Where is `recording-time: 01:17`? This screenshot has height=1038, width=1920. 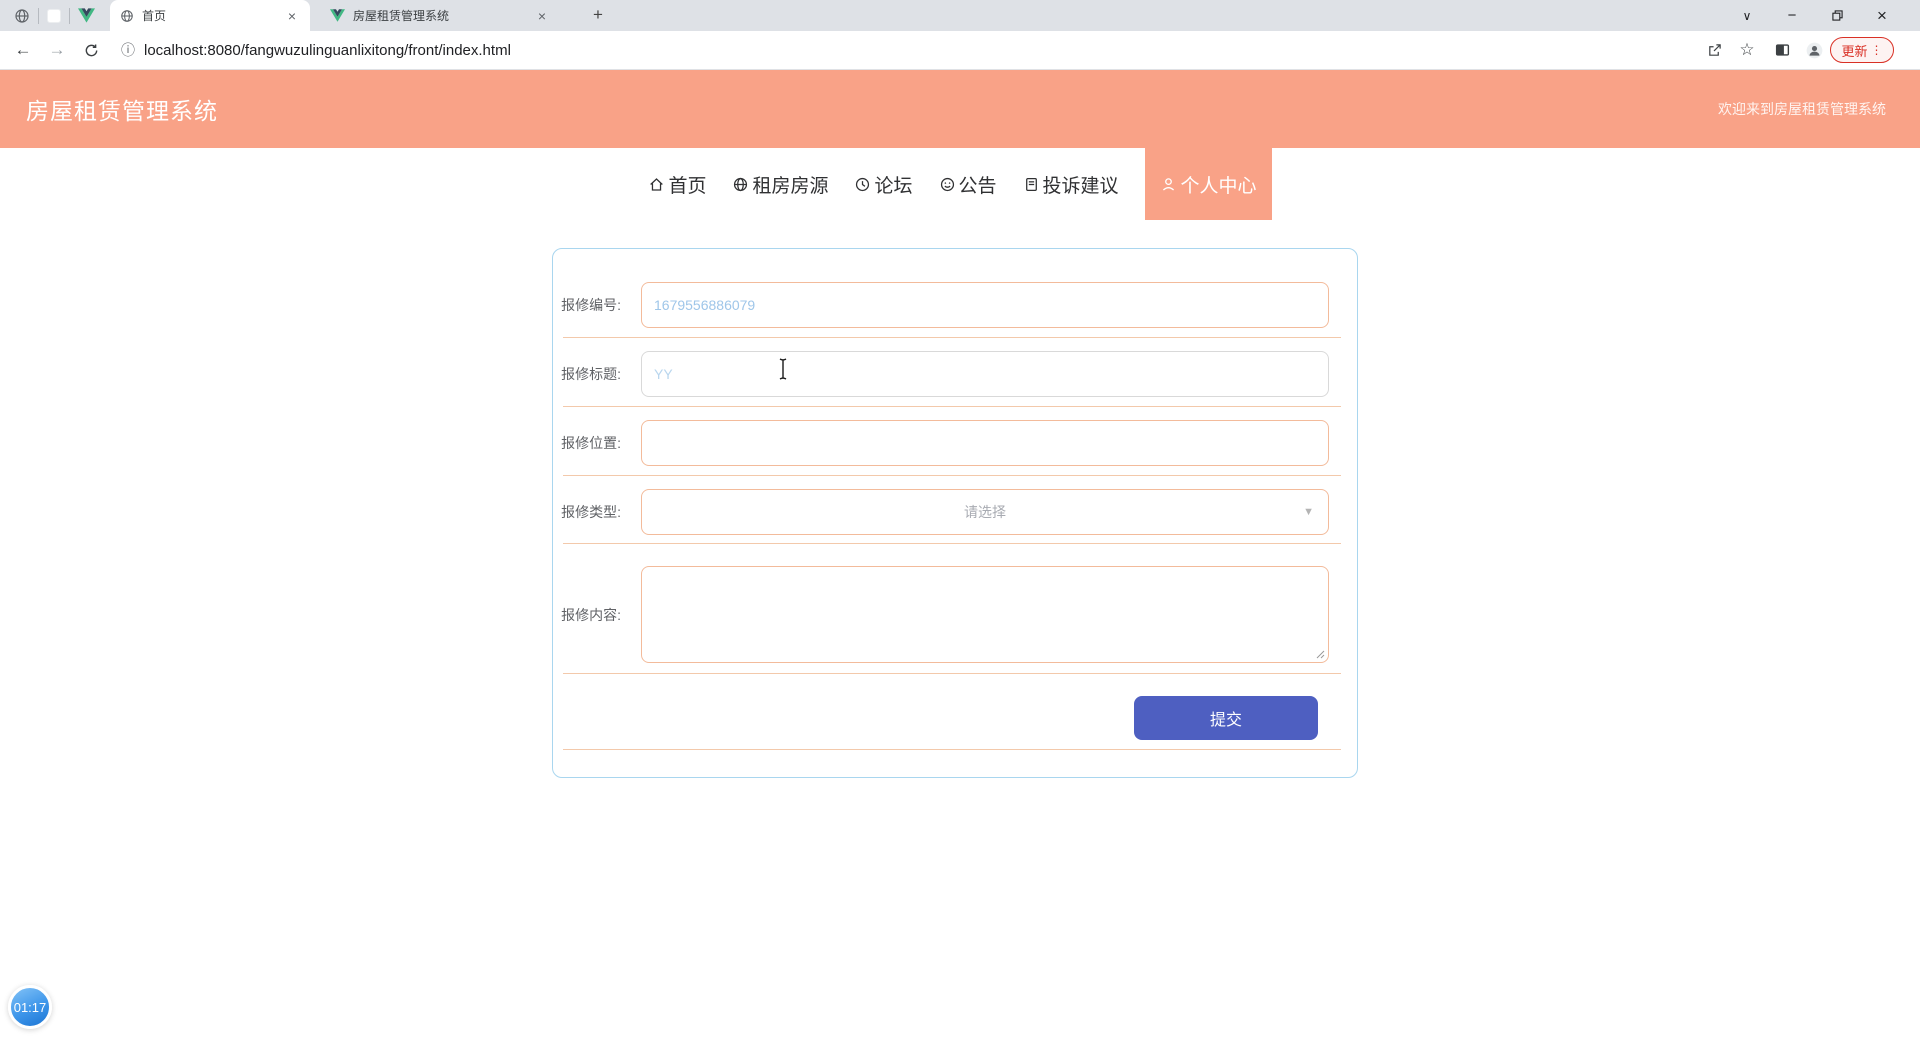
recording-time: 01:17 is located at coordinates (30, 1007).